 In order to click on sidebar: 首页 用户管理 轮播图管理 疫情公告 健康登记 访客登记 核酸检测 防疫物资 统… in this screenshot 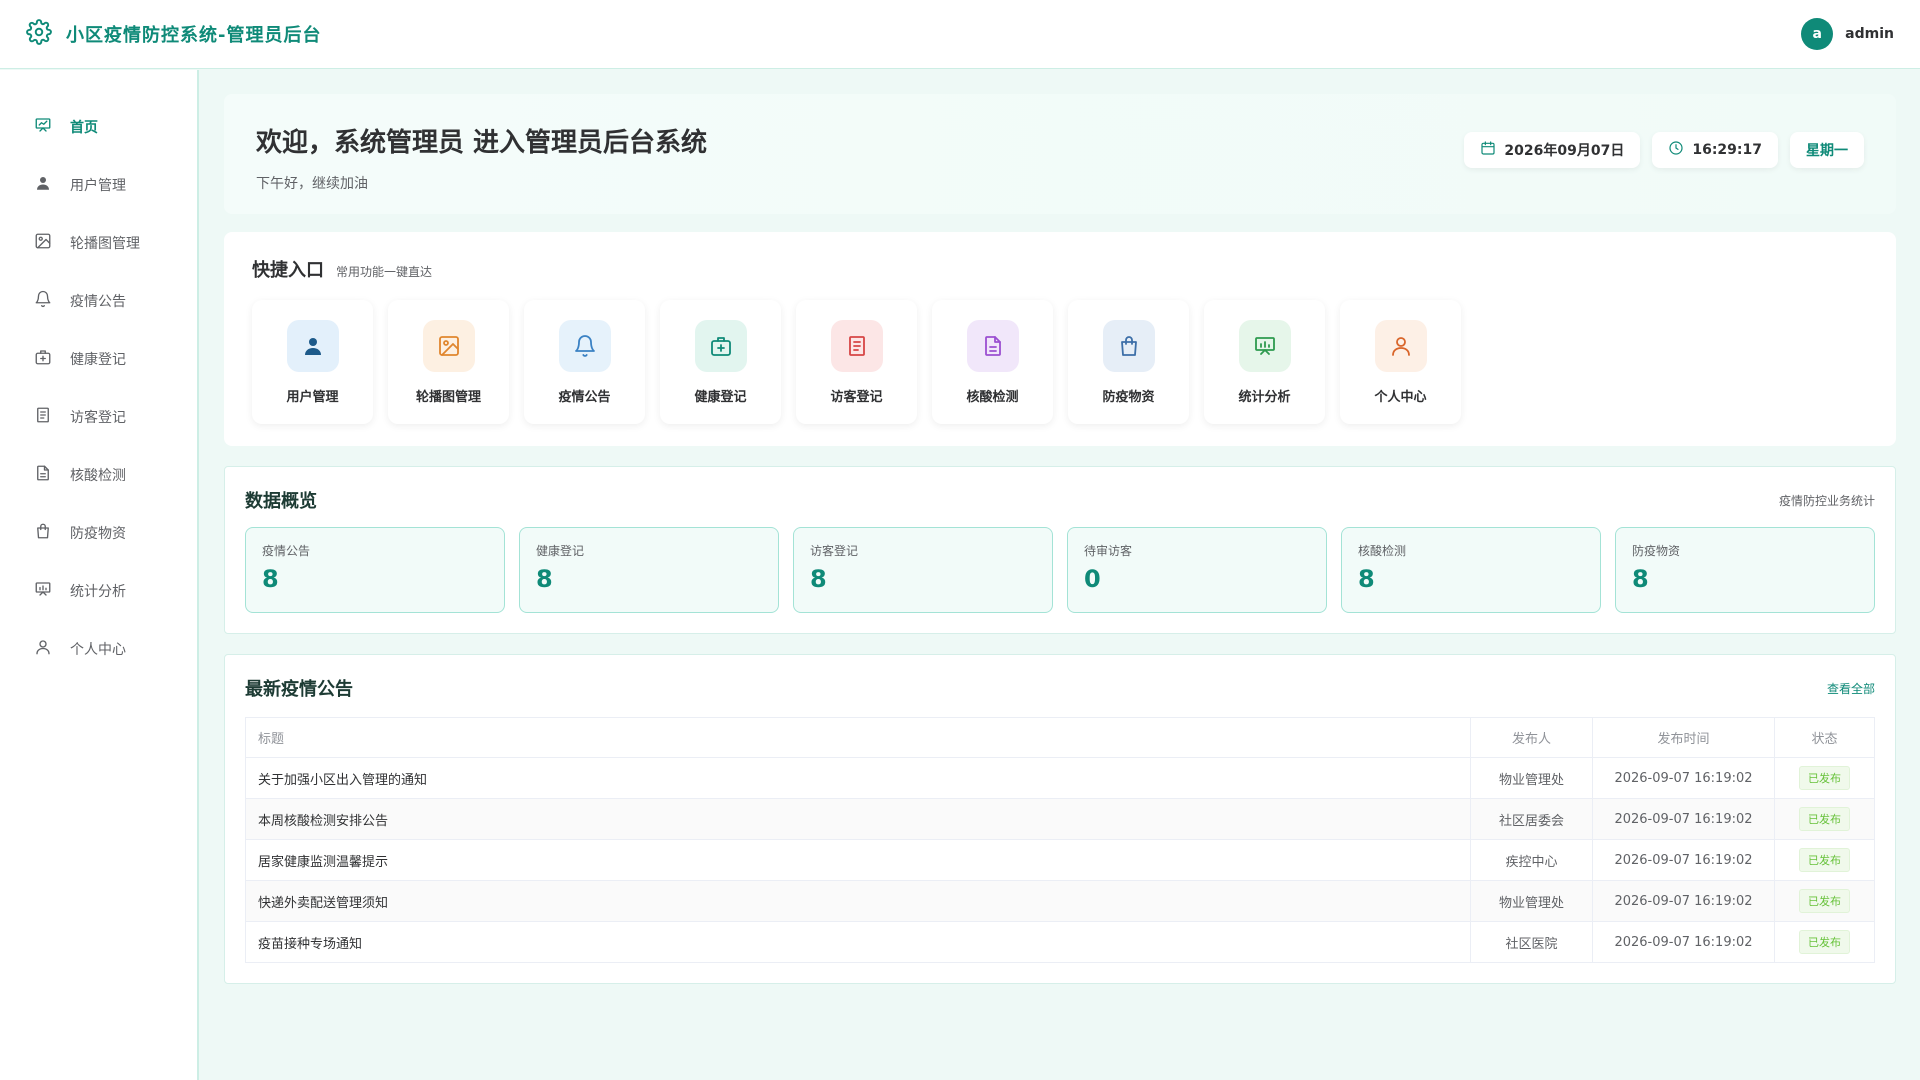, I will do `click(99, 575)`.